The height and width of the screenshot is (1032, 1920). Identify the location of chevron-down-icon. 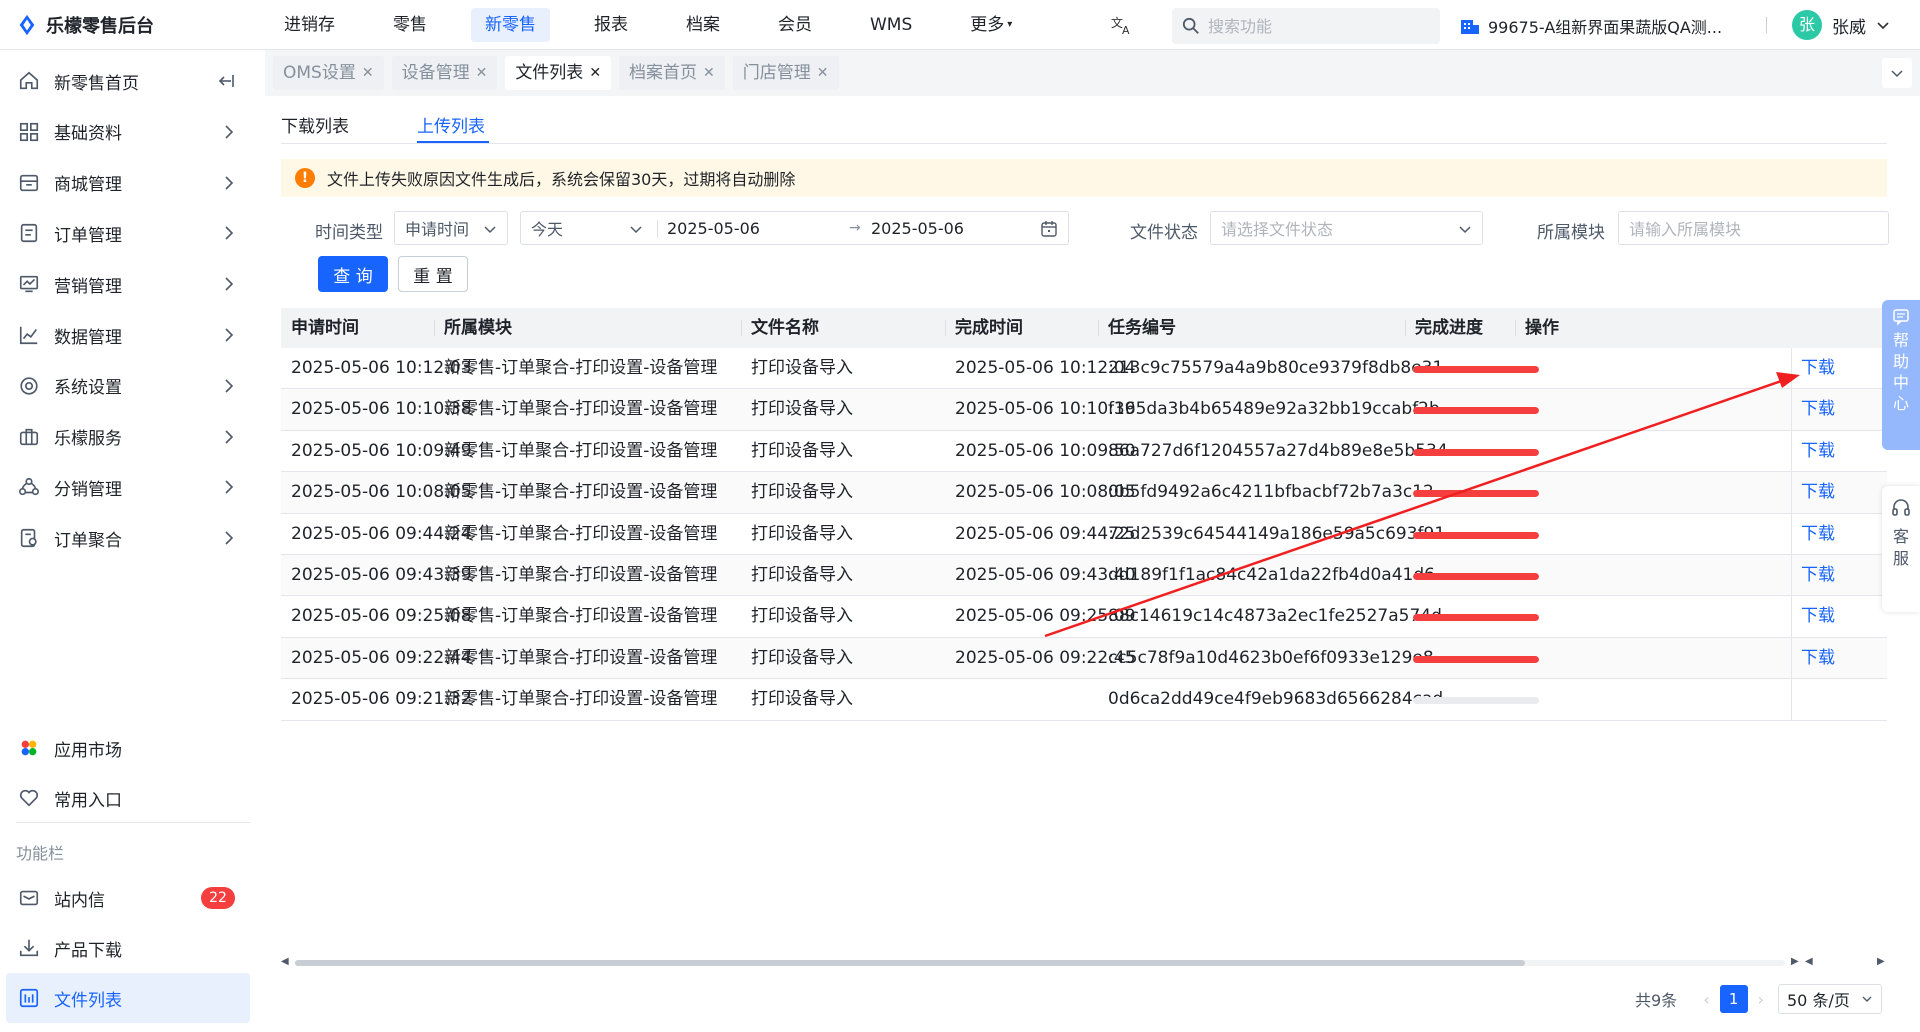
(1883, 26).